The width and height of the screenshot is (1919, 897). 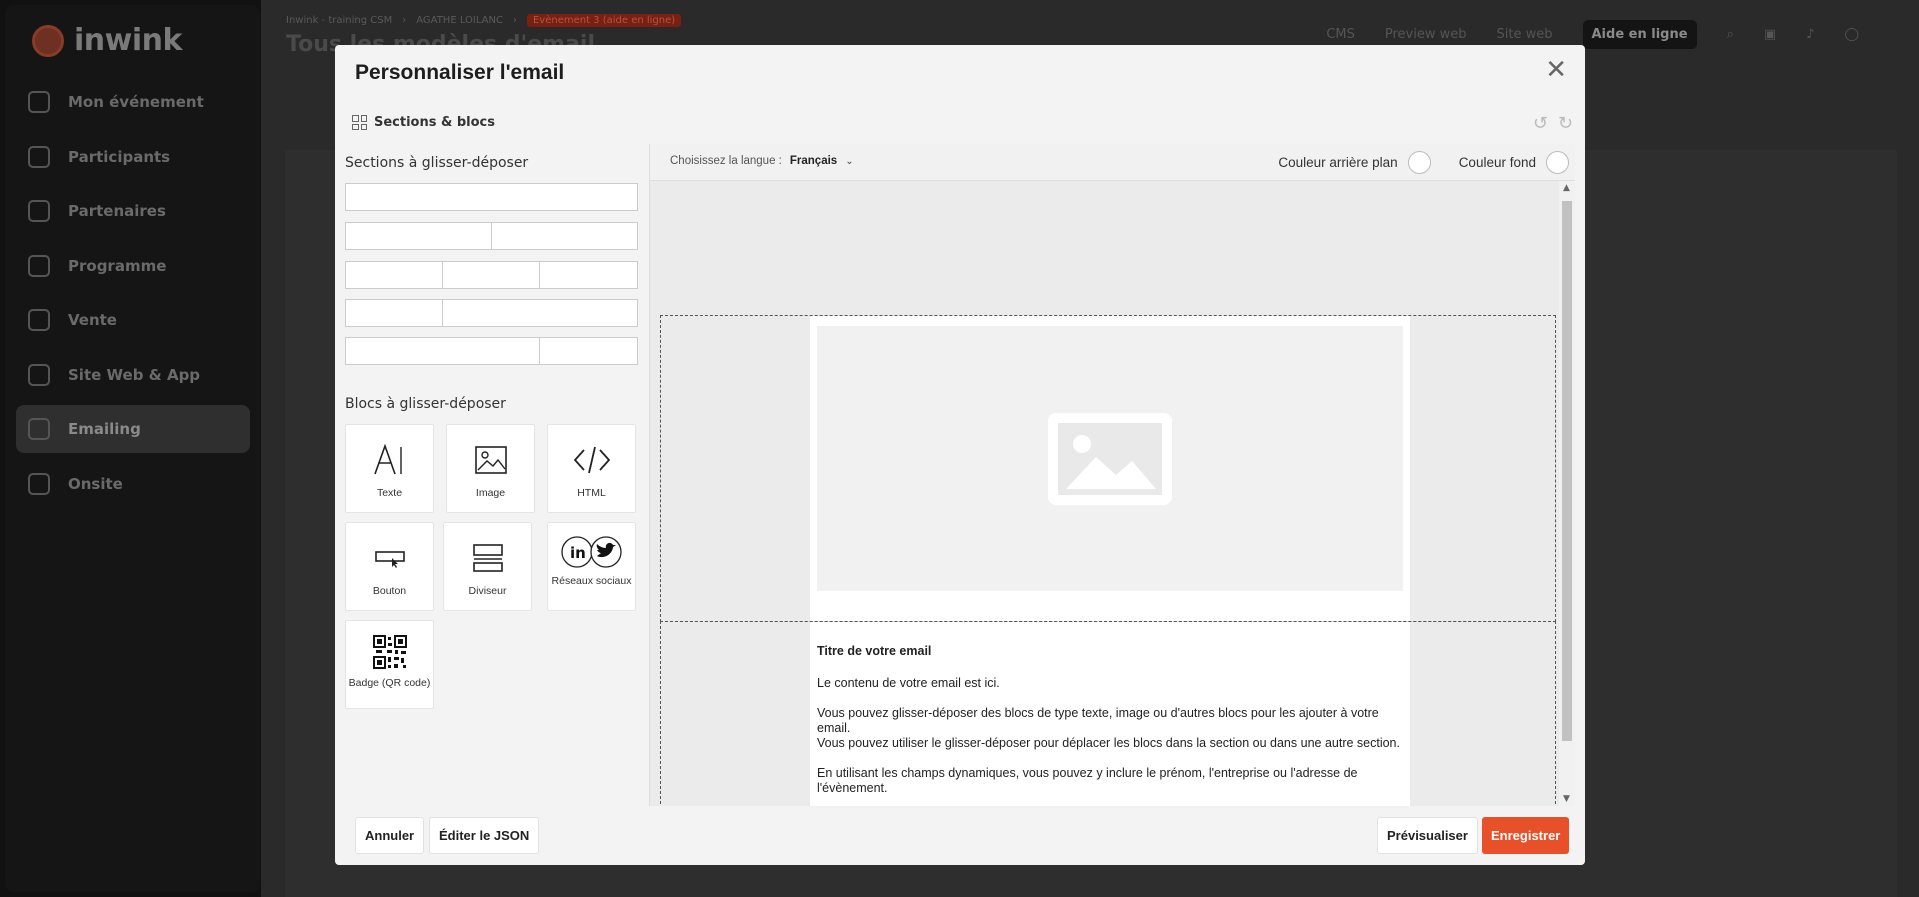 What do you see at coordinates (1566, 188) in the screenshot?
I see `scroll-up-icon: ▲` at bounding box center [1566, 188].